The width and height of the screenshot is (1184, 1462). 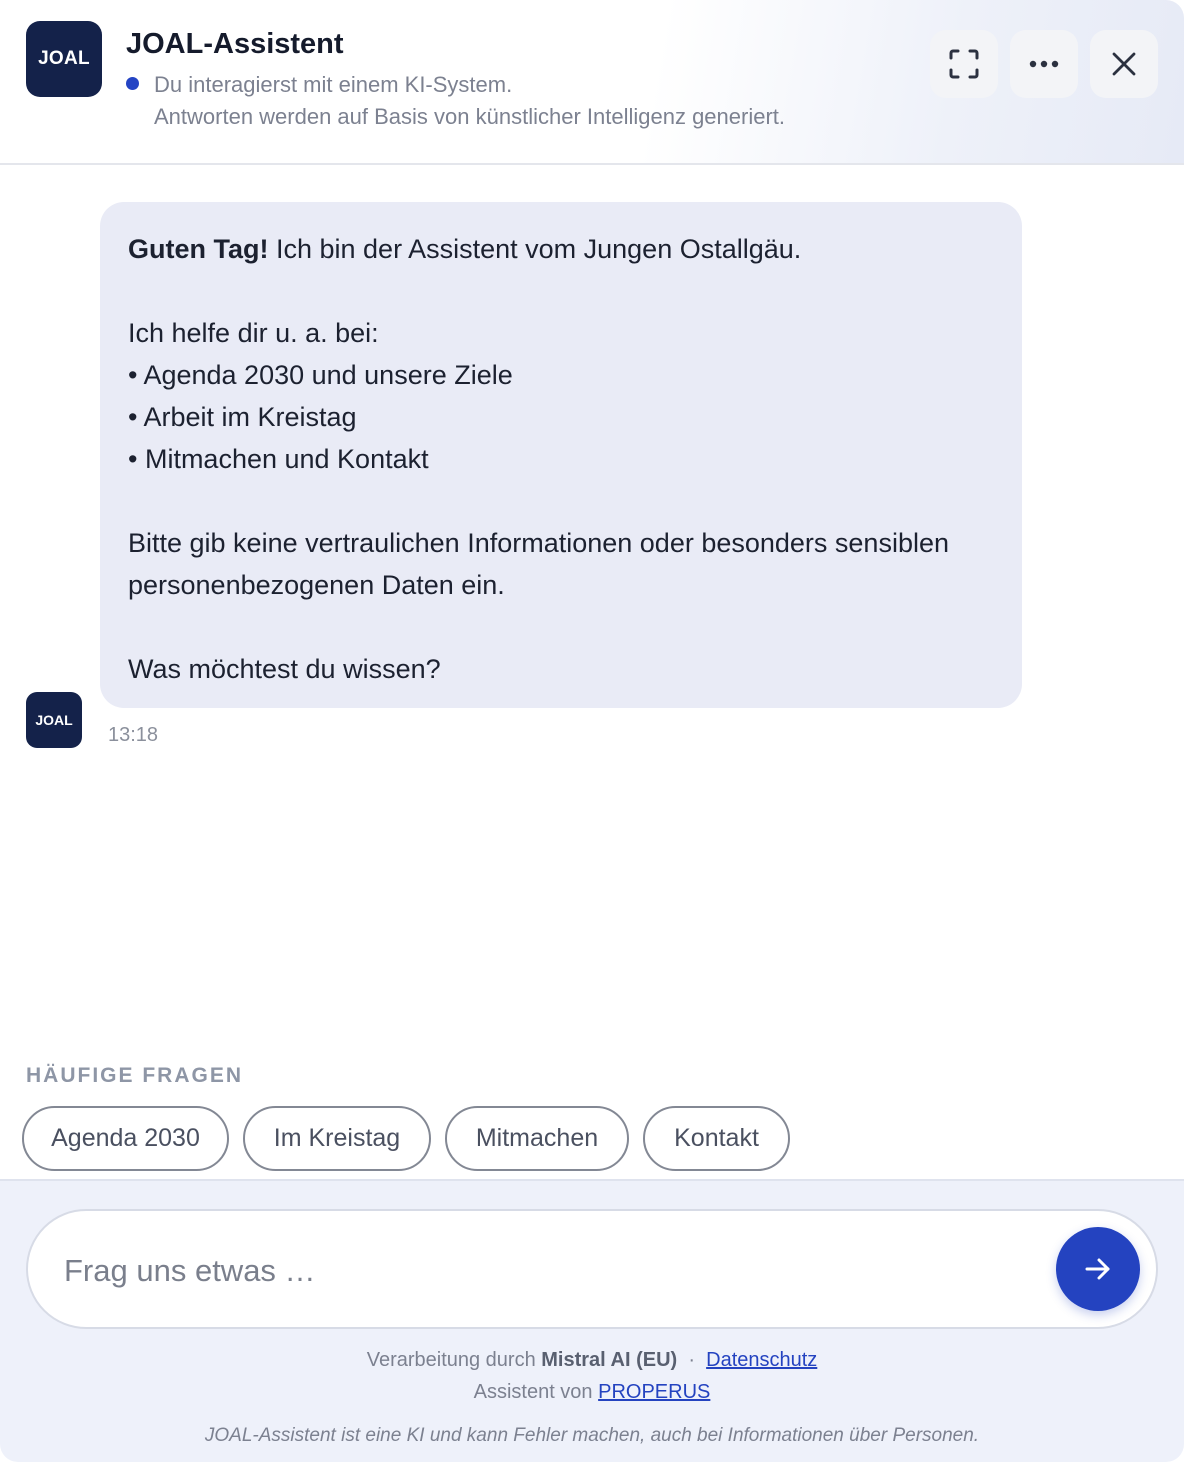 I want to click on message-composer, so click(x=592, y=1269).